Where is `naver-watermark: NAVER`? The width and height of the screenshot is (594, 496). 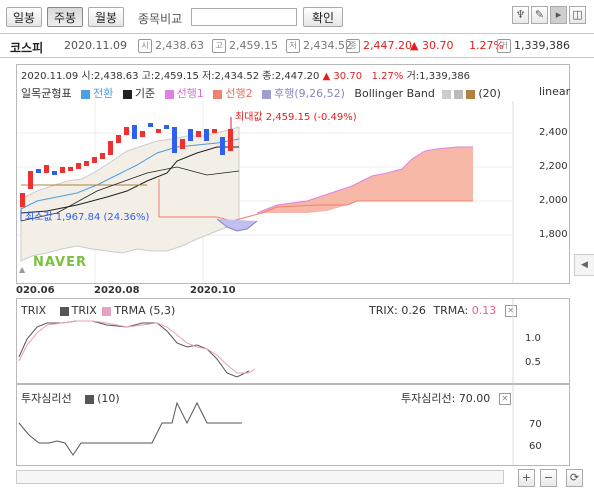 naver-watermark: NAVER is located at coordinates (60, 262).